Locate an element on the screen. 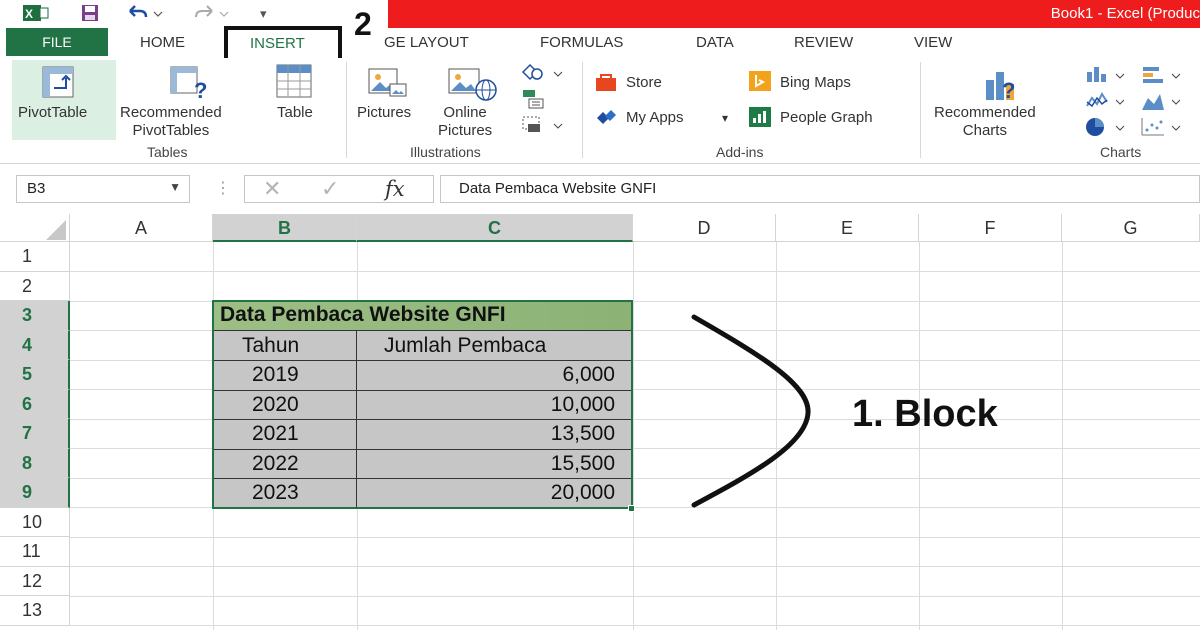 The width and height of the screenshot is (1200, 630). my-apps-label: My Apps is located at coordinates (655, 118).